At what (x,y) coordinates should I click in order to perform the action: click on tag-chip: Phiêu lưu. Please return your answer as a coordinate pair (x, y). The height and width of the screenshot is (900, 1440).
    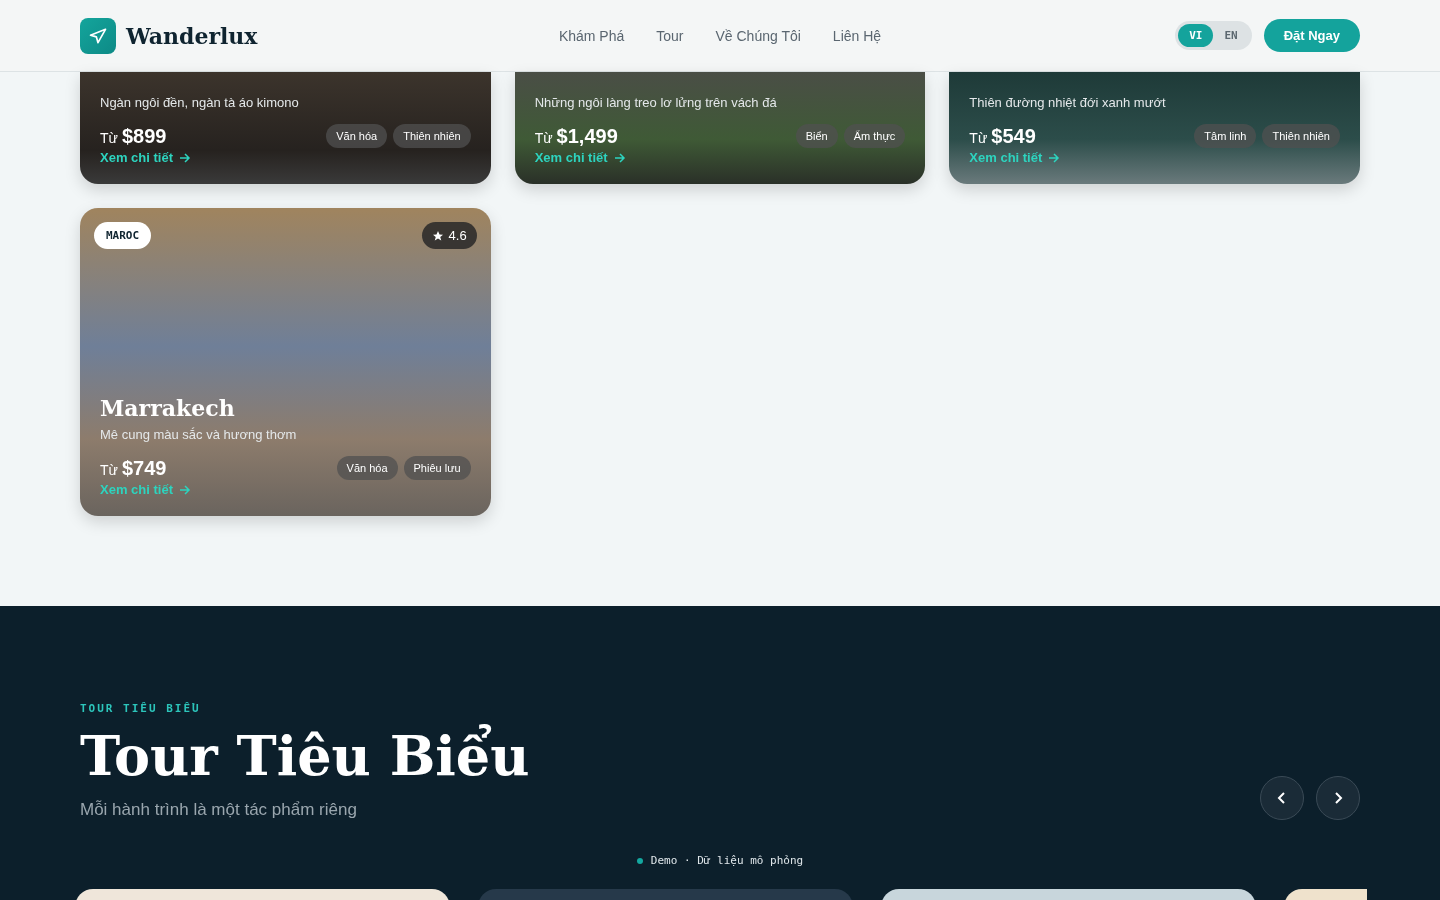
    Looking at the image, I should click on (437, 468).